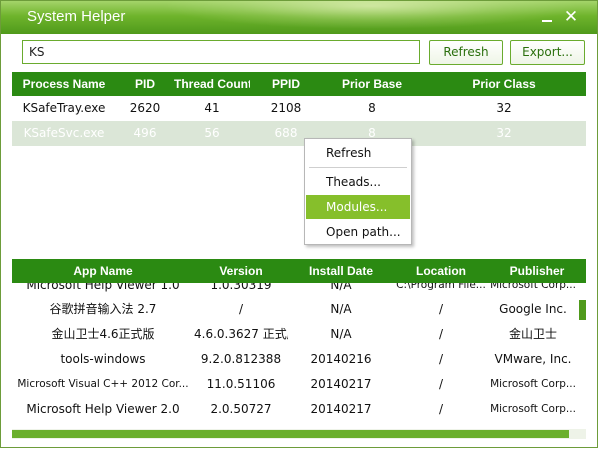  What do you see at coordinates (466, 52) in the screenshot?
I see `refresh-button: Refresh` at bounding box center [466, 52].